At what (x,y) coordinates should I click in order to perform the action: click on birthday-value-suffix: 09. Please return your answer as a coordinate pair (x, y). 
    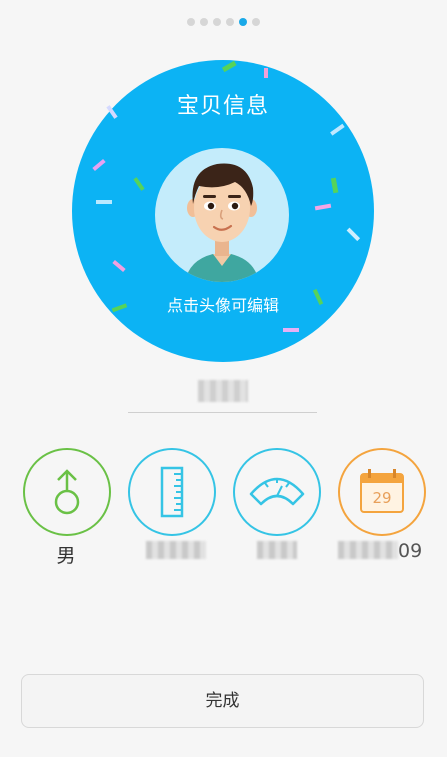
    Looking at the image, I should click on (410, 551).